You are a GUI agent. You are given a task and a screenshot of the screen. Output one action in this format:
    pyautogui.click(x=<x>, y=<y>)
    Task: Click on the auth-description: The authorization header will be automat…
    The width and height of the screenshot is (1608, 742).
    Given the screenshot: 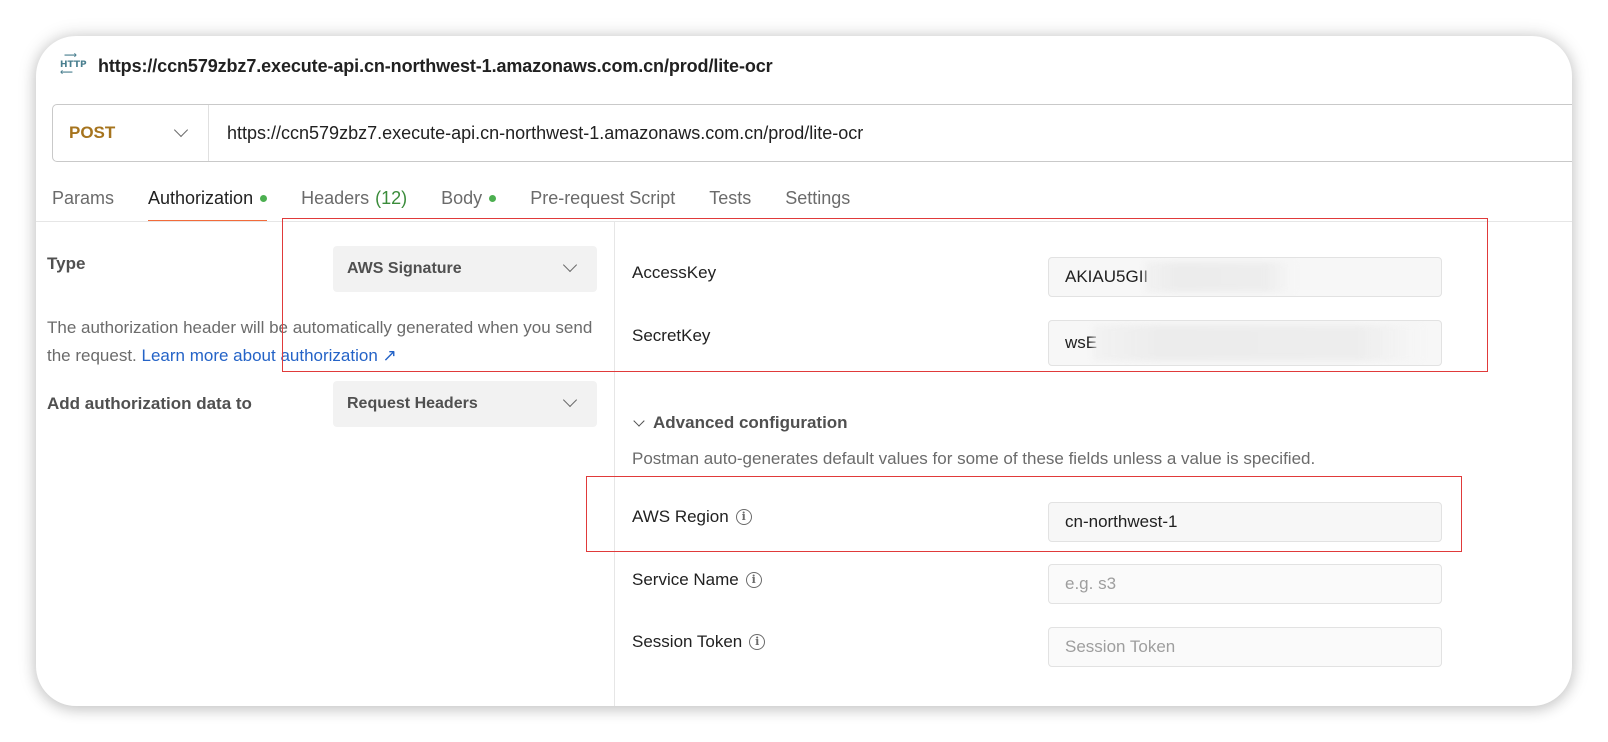 What is the action you would take?
    pyautogui.click(x=322, y=342)
    